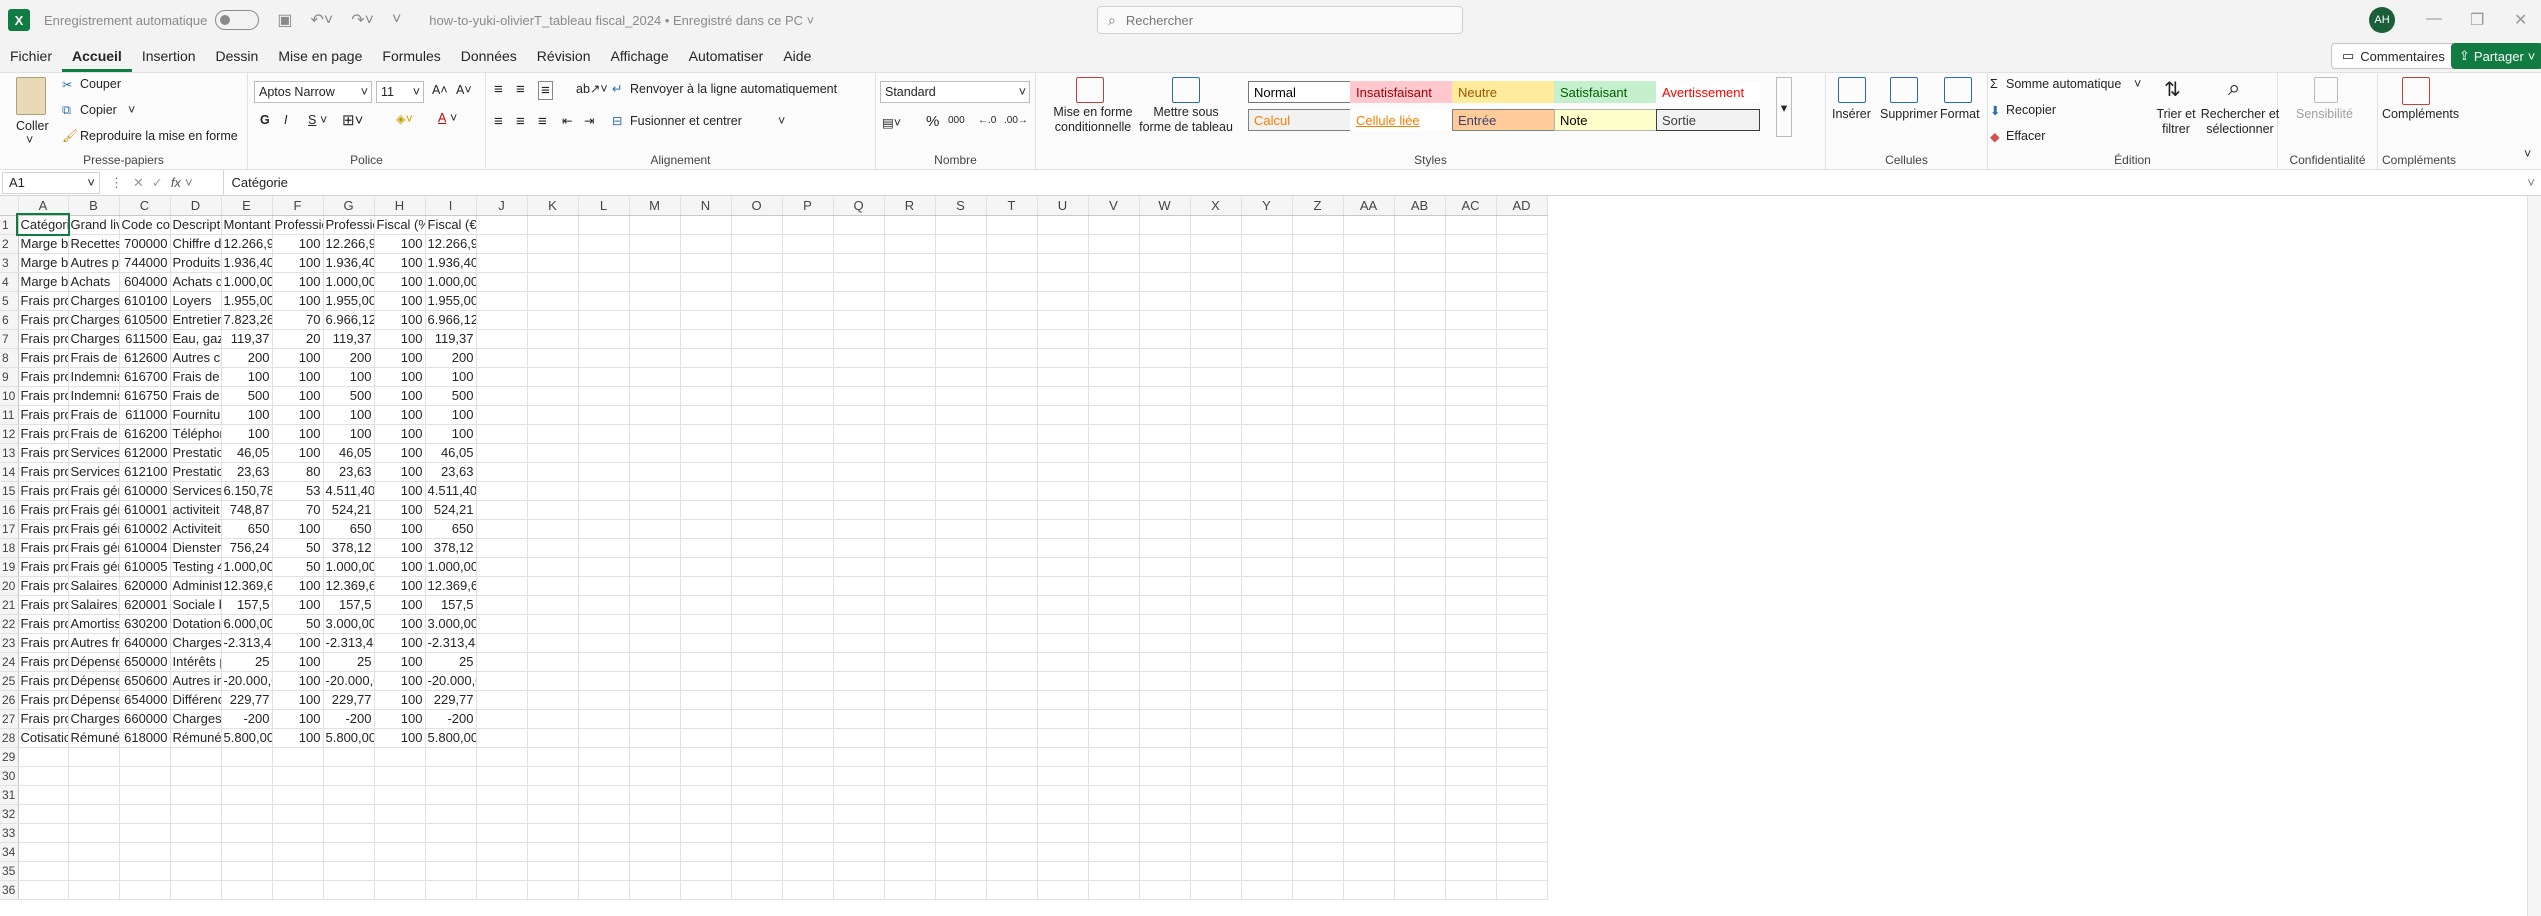  Describe the element at coordinates (100, 84) in the screenshot. I see `cut-button: Couper` at that location.